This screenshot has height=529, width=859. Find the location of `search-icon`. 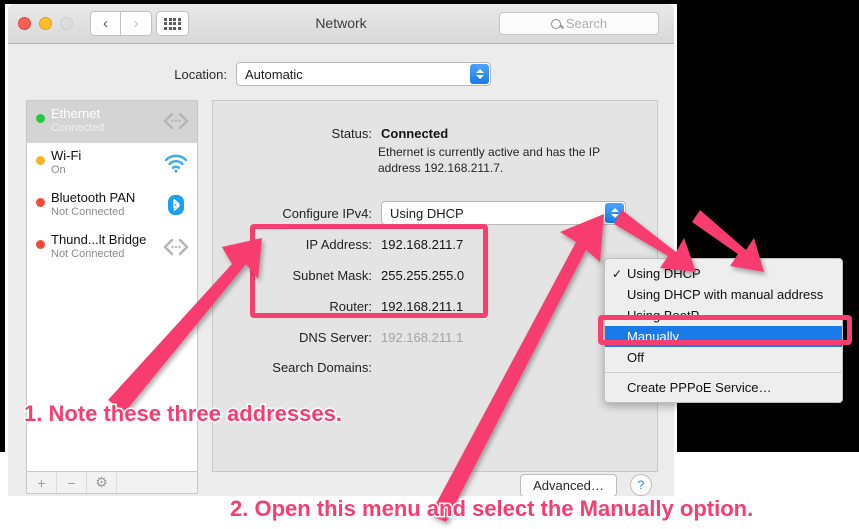

search-icon is located at coordinates (555, 23).